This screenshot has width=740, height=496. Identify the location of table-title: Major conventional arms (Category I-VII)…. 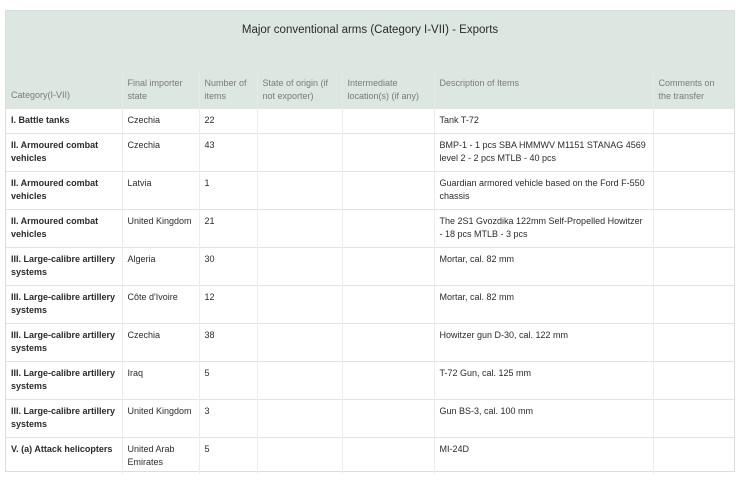
(370, 30).